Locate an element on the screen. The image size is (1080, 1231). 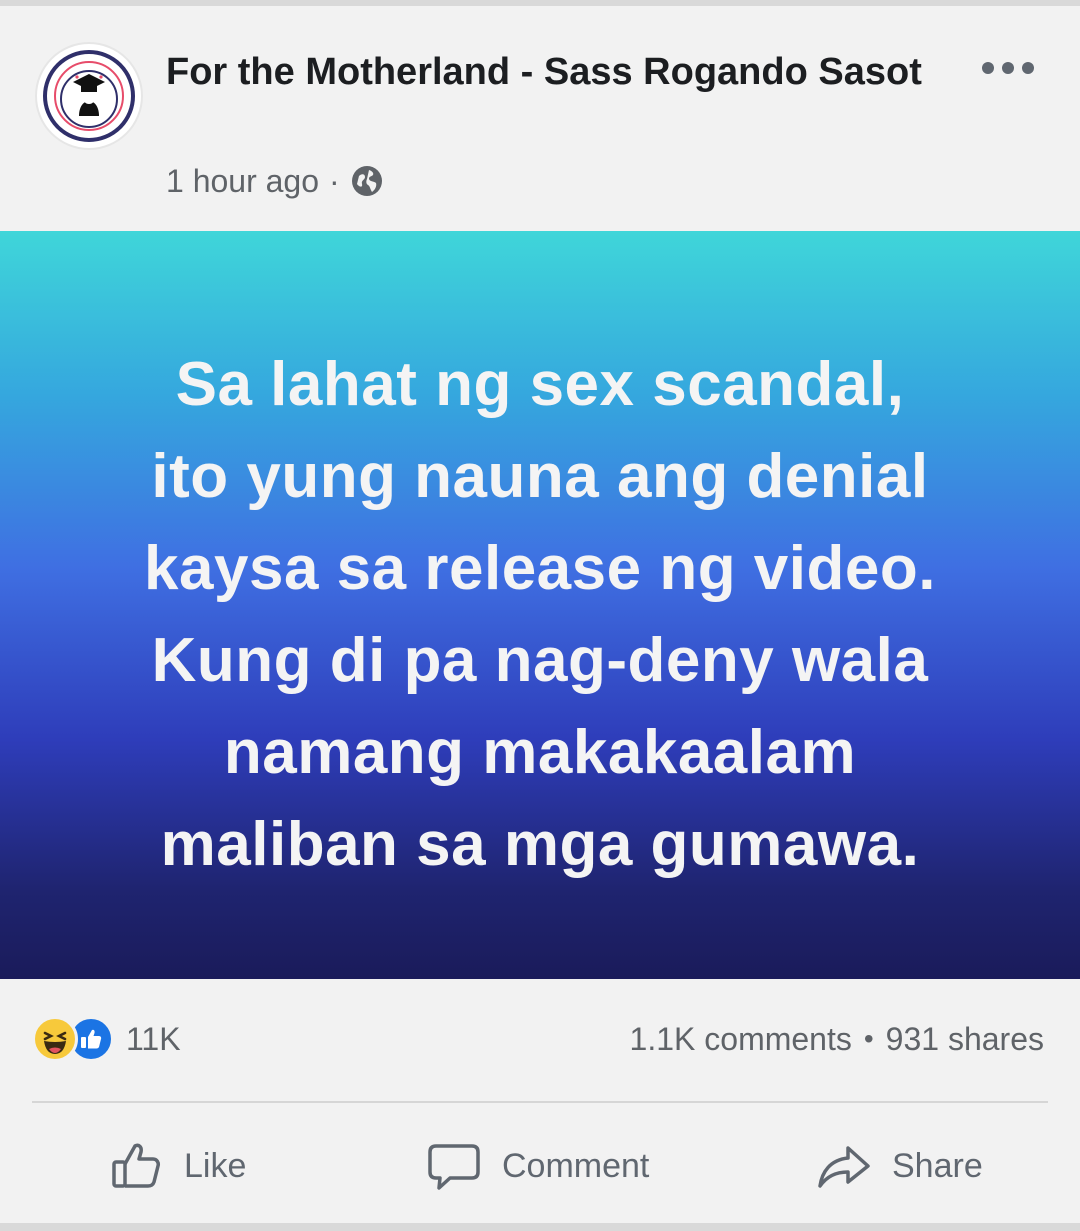
banner-line: namang makakaalam is located at coordinates (540, 752).